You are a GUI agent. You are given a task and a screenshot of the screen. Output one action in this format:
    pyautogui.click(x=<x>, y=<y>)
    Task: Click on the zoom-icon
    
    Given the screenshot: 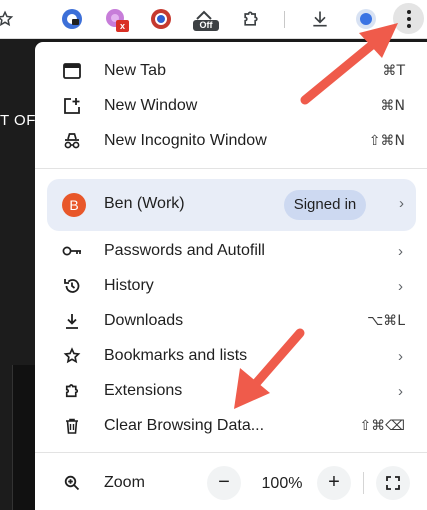 What is the action you would take?
    pyautogui.click(x=72, y=483)
    